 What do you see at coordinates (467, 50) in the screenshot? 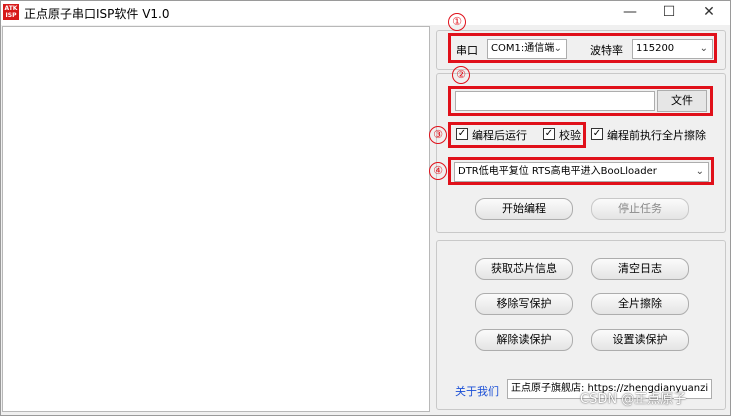
I see `port-label: 串口` at bounding box center [467, 50].